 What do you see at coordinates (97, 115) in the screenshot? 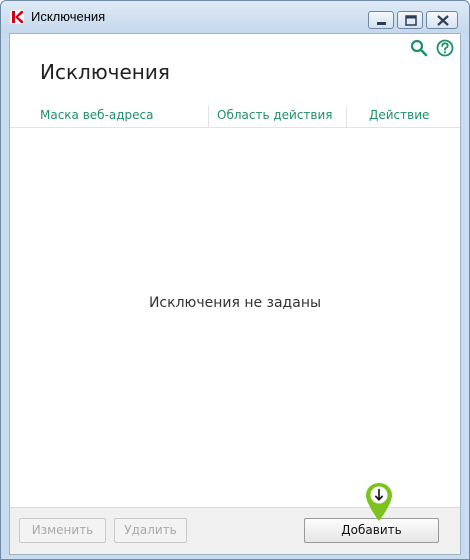
I see `column-header-url-mask: Маска веб-адреса` at bounding box center [97, 115].